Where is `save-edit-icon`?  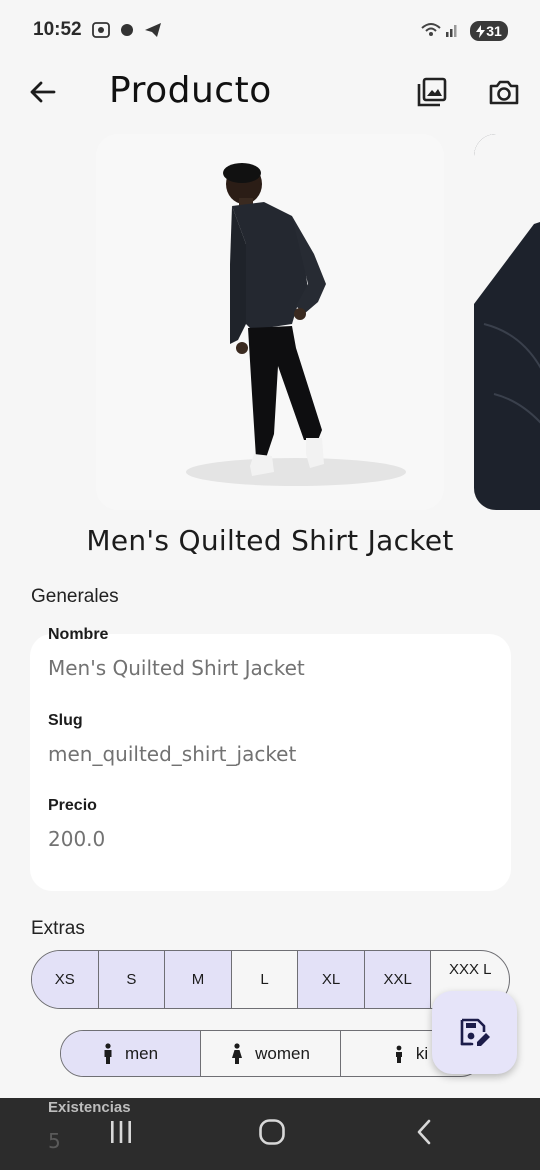 save-edit-icon is located at coordinates (475, 1032).